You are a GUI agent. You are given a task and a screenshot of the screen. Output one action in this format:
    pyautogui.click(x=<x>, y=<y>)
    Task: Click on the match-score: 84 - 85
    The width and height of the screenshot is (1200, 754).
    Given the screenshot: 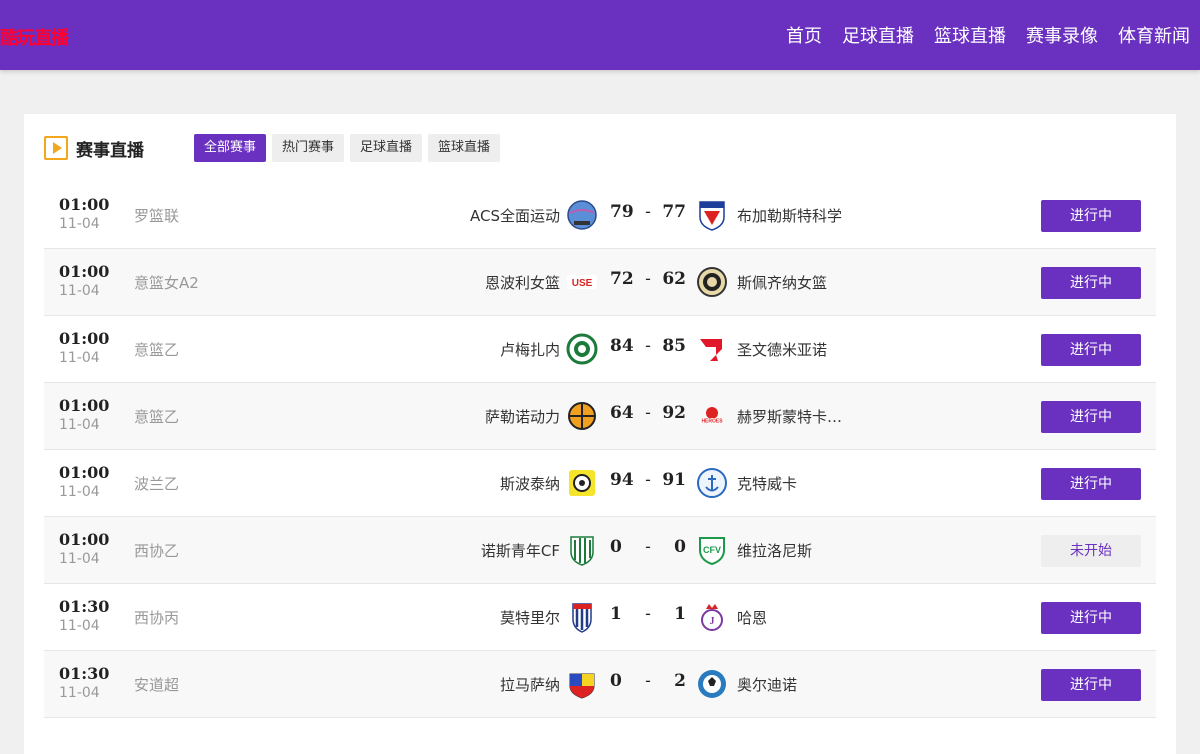 What is the action you would take?
    pyautogui.click(x=648, y=346)
    